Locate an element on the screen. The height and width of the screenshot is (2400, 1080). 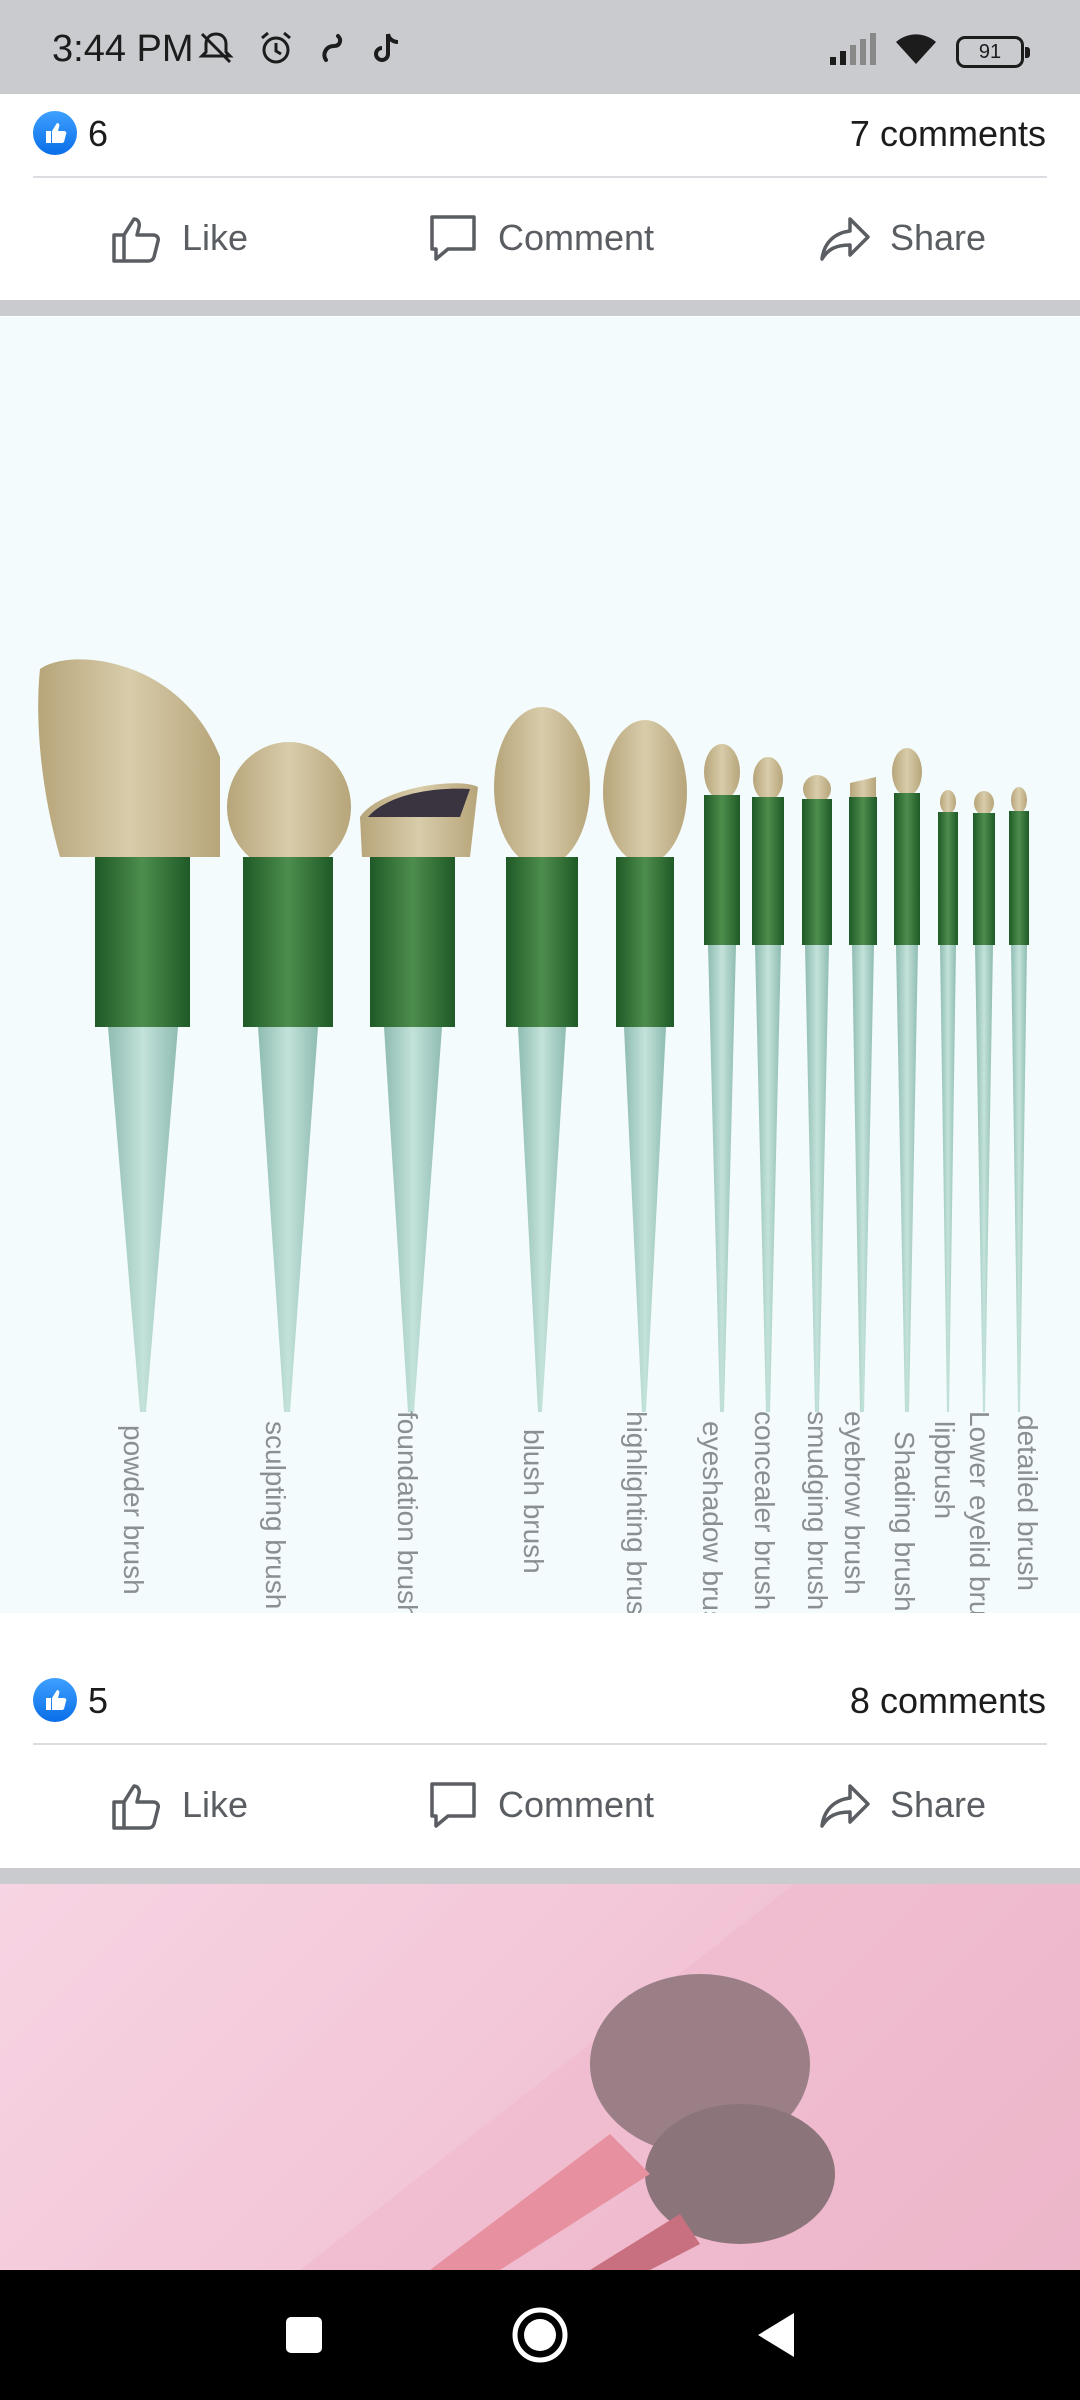
square-icon is located at coordinates (304, 2335).